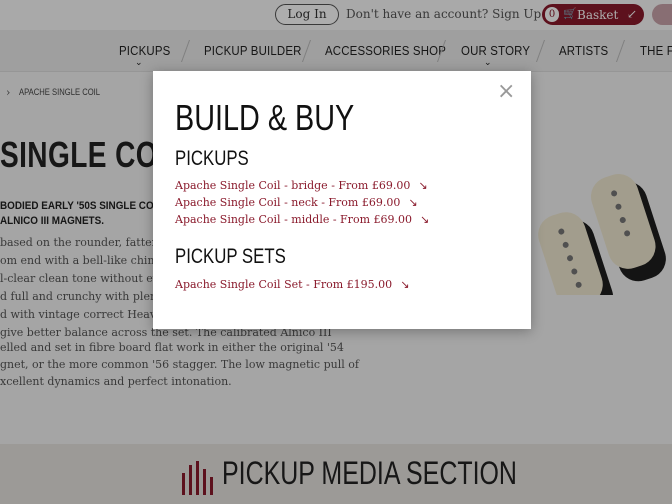 The height and width of the screenshot is (504, 672). I want to click on pickups-heading: PICKUPS, so click(212, 158).